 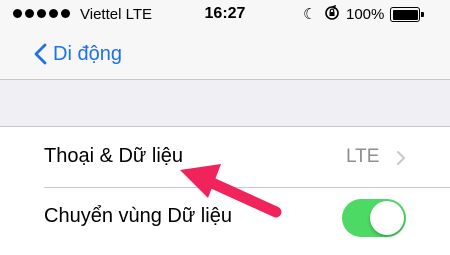 I want to click on status-bar: Viettel LTE 16:27 ☾ 100%, so click(x=225, y=15).